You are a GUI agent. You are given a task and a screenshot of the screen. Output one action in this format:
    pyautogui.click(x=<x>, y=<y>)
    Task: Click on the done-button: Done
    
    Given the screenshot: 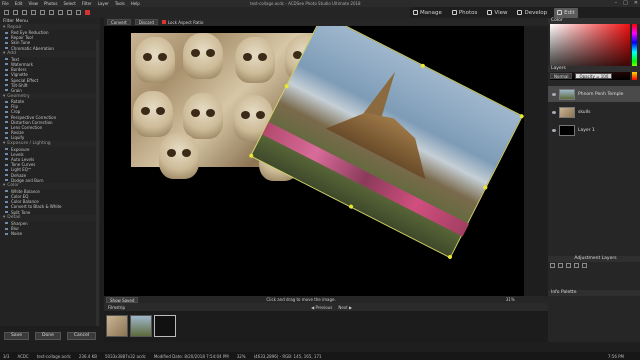 What is the action you would take?
    pyautogui.click(x=48, y=336)
    